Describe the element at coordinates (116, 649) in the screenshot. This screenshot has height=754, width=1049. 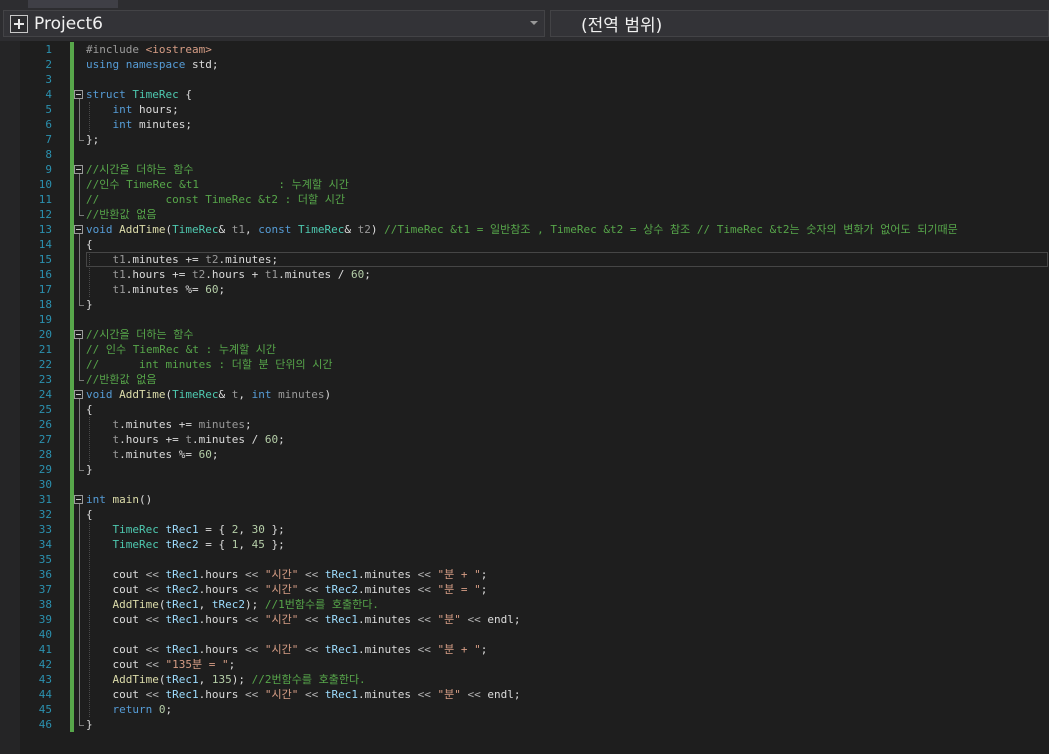
I see `code-token: cout` at that location.